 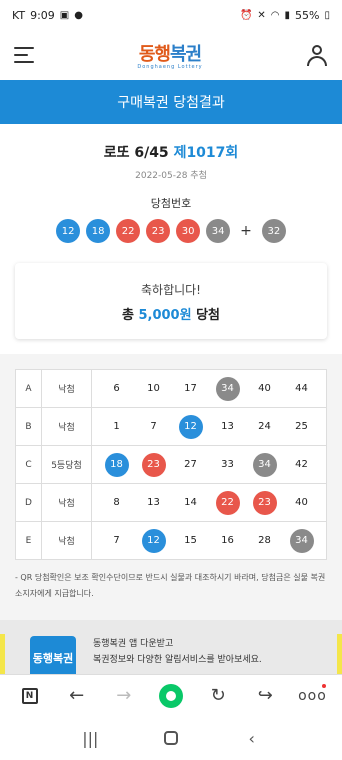 I want to click on ticket-game-label: E, so click(x=28, y=540).